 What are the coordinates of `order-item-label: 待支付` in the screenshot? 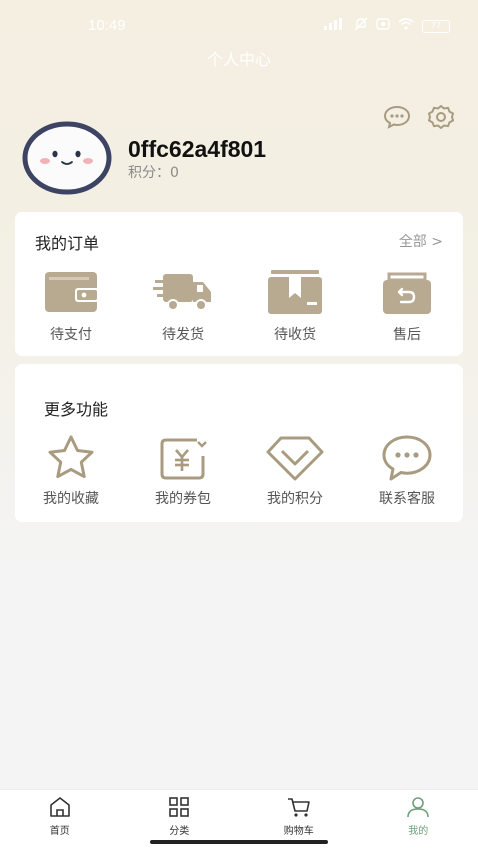 It's located at (71, 335).